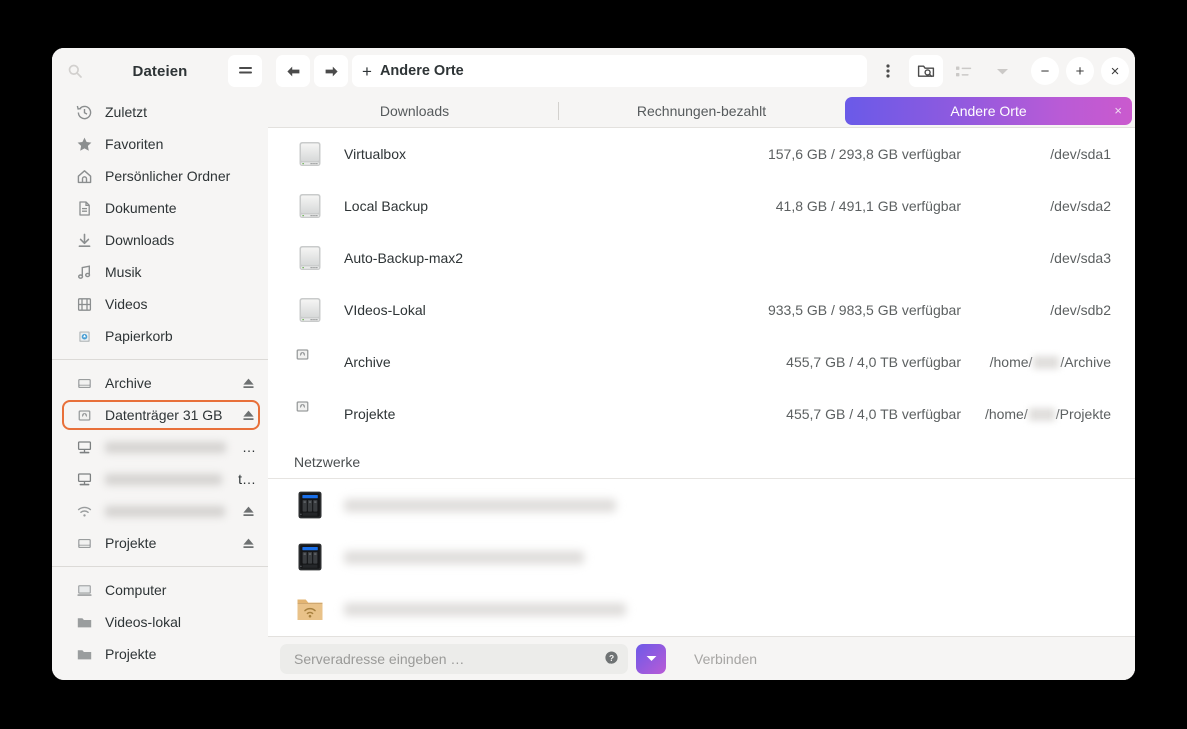 This screenshot has width=1187, height=729. I want to click on sidebar-item-label: Downloads, so click(140, 240).